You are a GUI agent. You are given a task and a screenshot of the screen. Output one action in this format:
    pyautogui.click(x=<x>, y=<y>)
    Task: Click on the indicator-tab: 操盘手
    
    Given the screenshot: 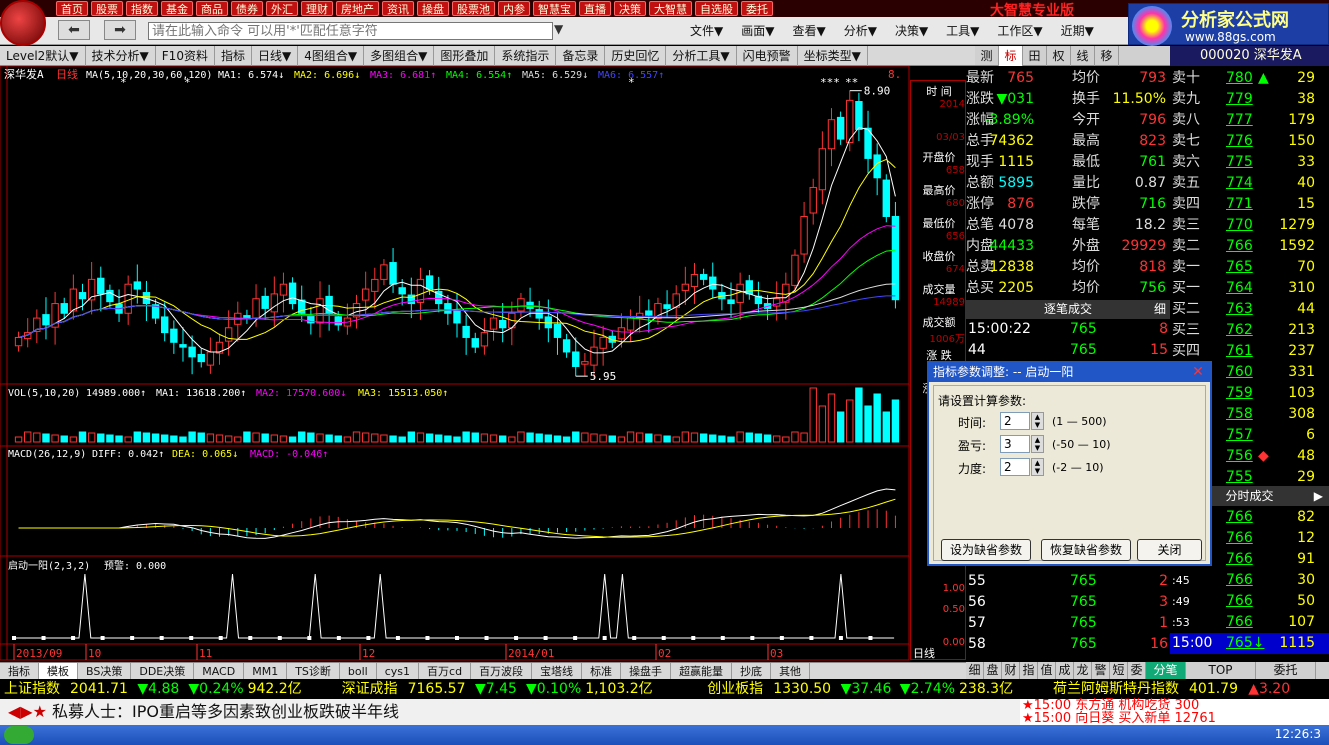 What is the action you would take?
    pyautogui.click(x=646, y=671)
    